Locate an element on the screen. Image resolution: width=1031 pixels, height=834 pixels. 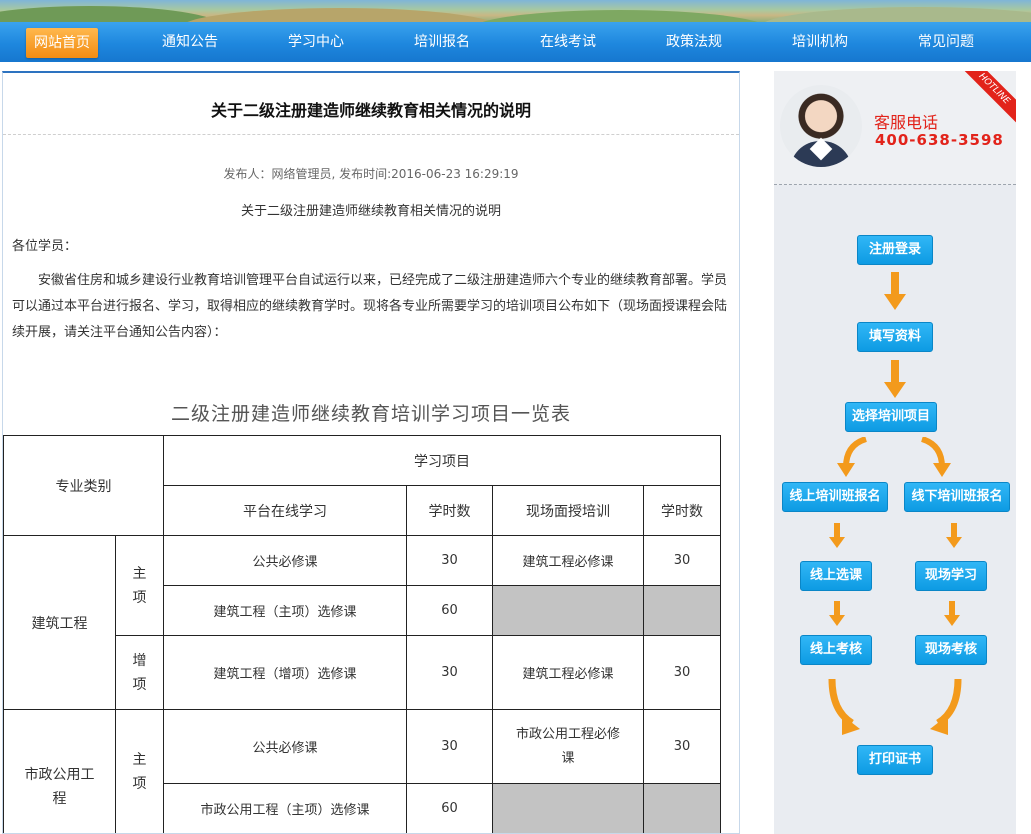
hotline-box: HOTLINE 客服电话 400-638-3598 is located at coordinates (895, 128).